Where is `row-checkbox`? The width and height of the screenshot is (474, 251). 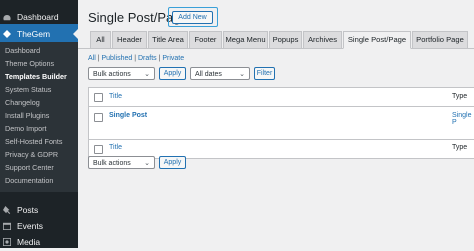
row-checkbox is located at coordinates (98, 117).